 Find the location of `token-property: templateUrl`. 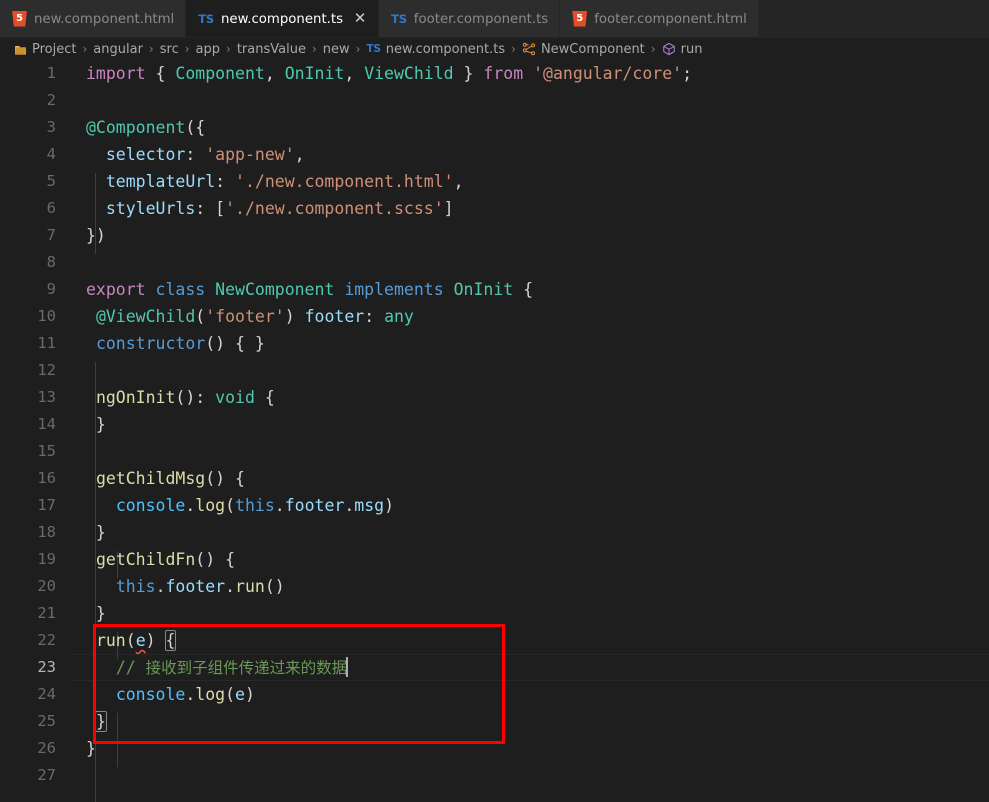

token-property: templateUrl is located at coordinates (160, 181).